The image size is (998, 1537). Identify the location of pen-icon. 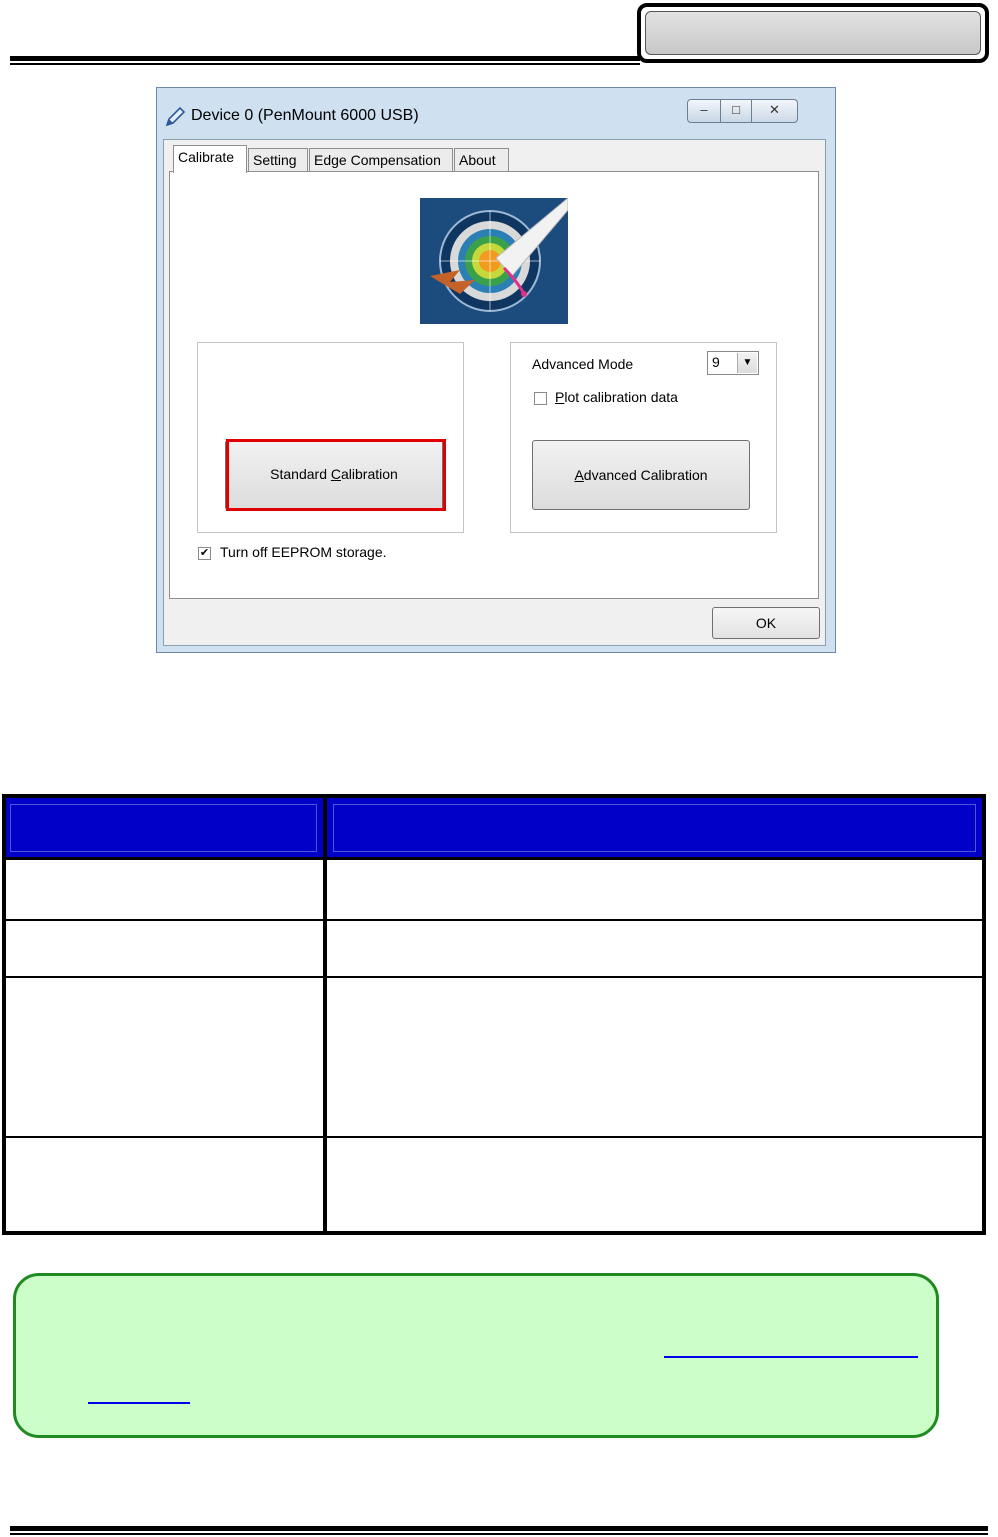
(175, 116).